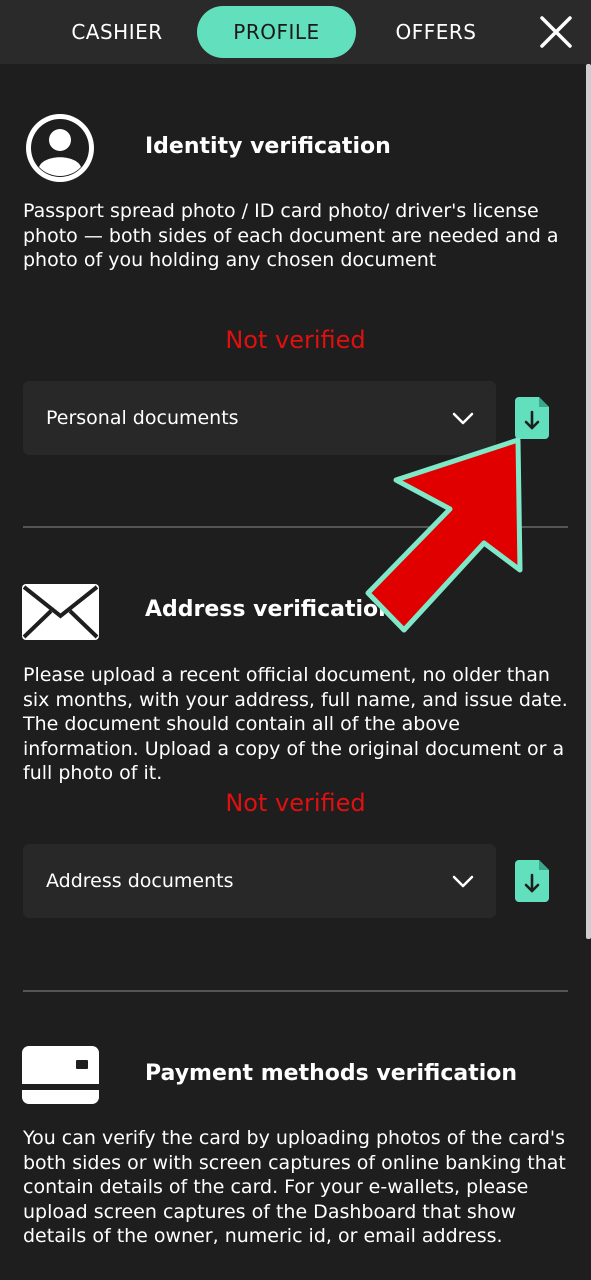  What do you see at coordinates (60, 148) in the screenshot?
I see `user-circle-icon` at bounding box center [60, 148].